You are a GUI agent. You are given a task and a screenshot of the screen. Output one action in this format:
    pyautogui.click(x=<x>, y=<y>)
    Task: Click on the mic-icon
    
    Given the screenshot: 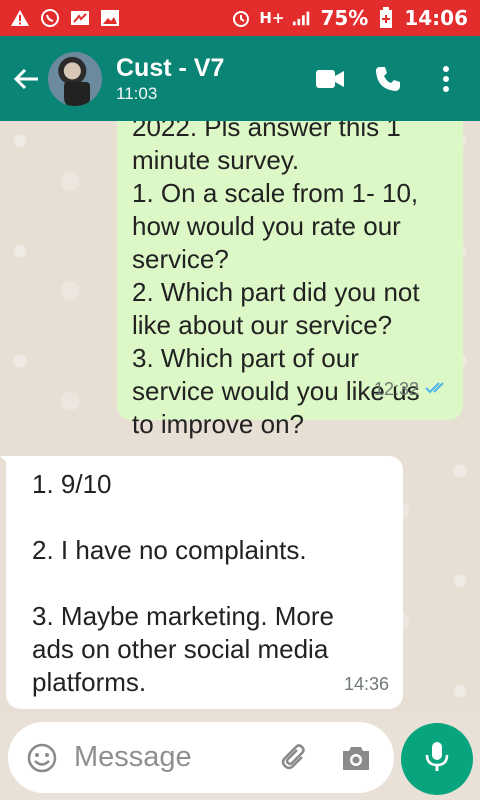 What is the action you would take?
    pyautogui.click(x=437, y=759)
    